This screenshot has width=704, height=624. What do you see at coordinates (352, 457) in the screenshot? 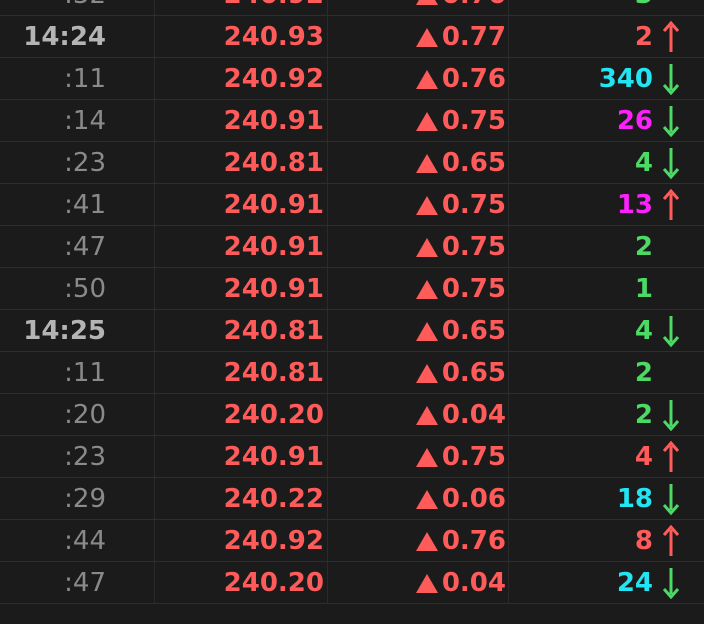
I see `trade-row: :23 240.91 0.75 4` at bounding box center [352, 457].